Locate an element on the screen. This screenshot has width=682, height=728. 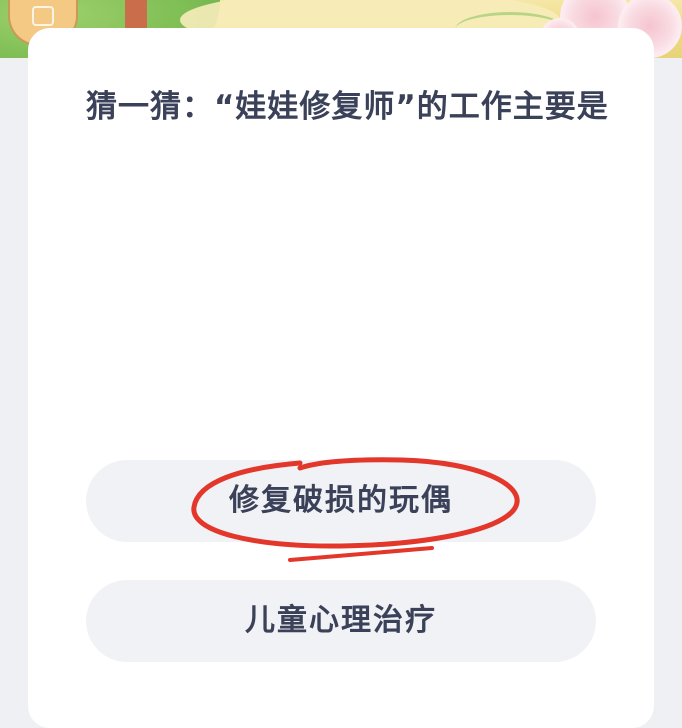
answer-option-a-label: 修复破损的玩偶 is located at coordinates (341, 500).